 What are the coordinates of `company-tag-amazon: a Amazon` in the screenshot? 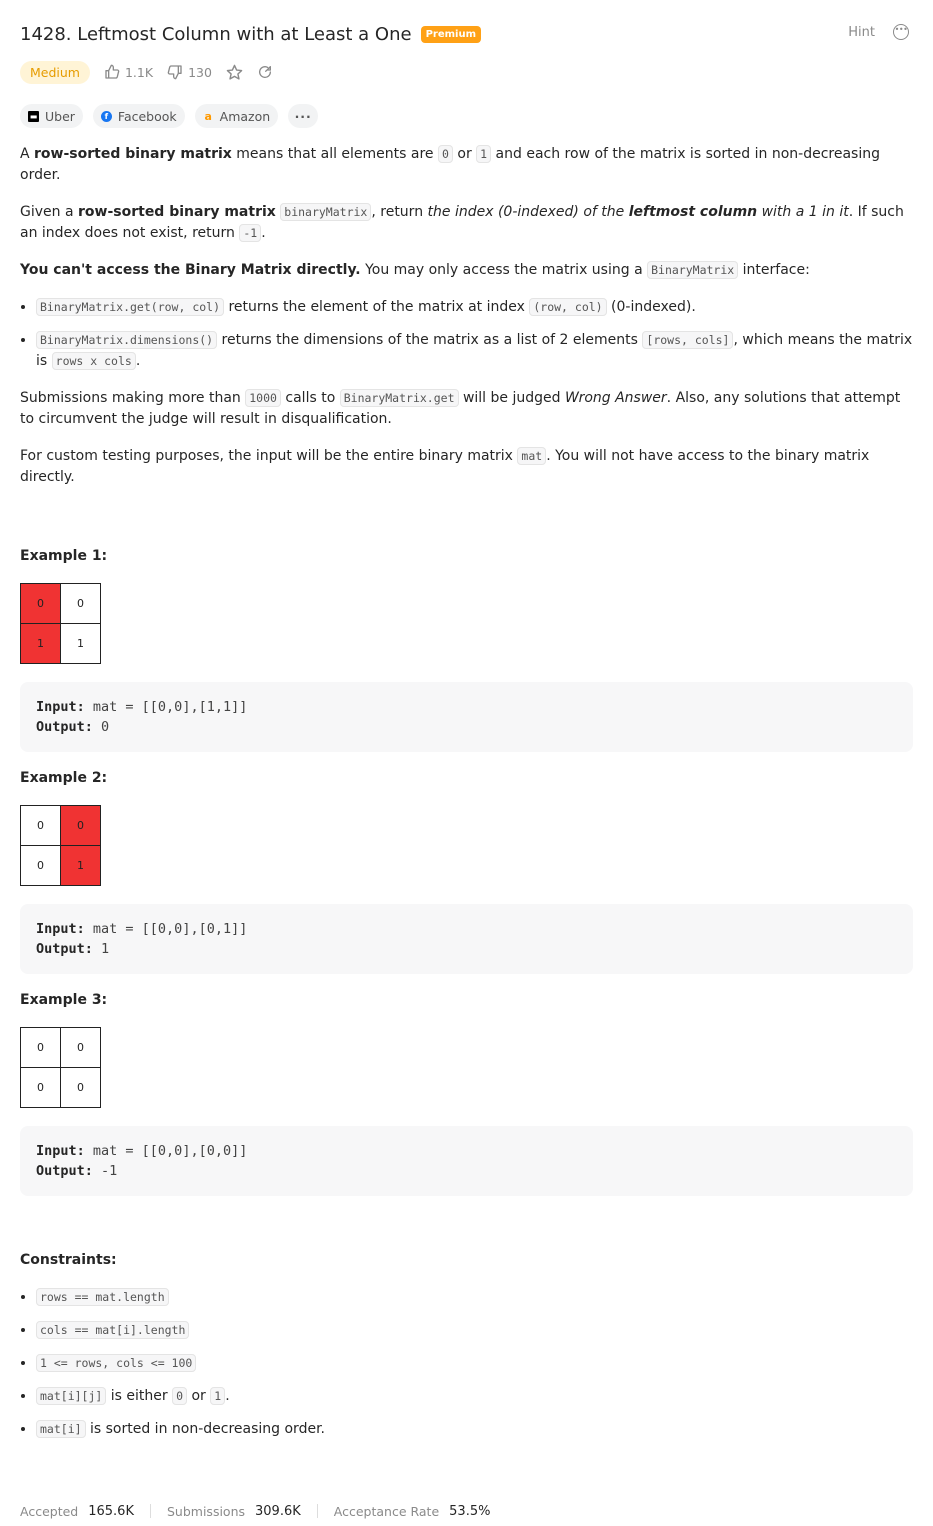 It's located at (236, 116).